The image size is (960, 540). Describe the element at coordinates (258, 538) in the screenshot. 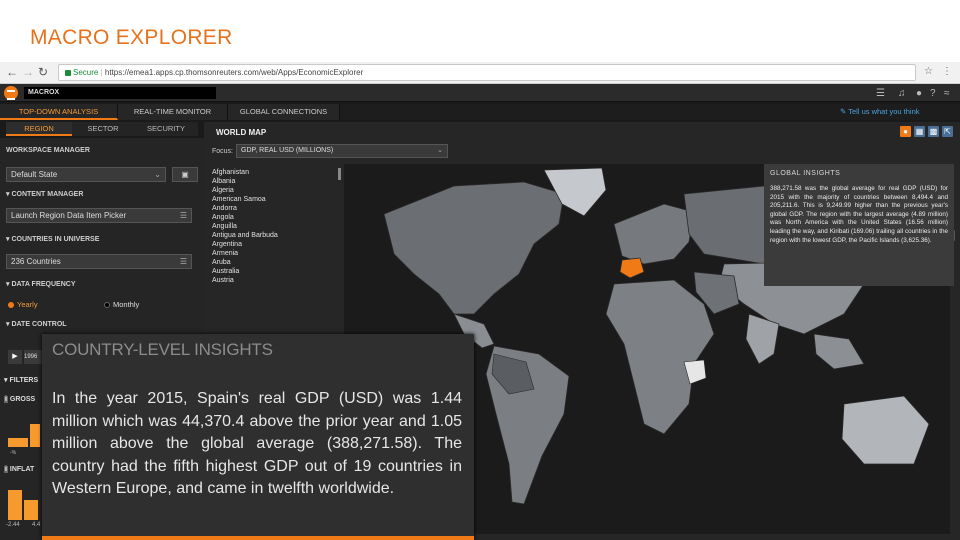

I see `accent-bar` at that location.